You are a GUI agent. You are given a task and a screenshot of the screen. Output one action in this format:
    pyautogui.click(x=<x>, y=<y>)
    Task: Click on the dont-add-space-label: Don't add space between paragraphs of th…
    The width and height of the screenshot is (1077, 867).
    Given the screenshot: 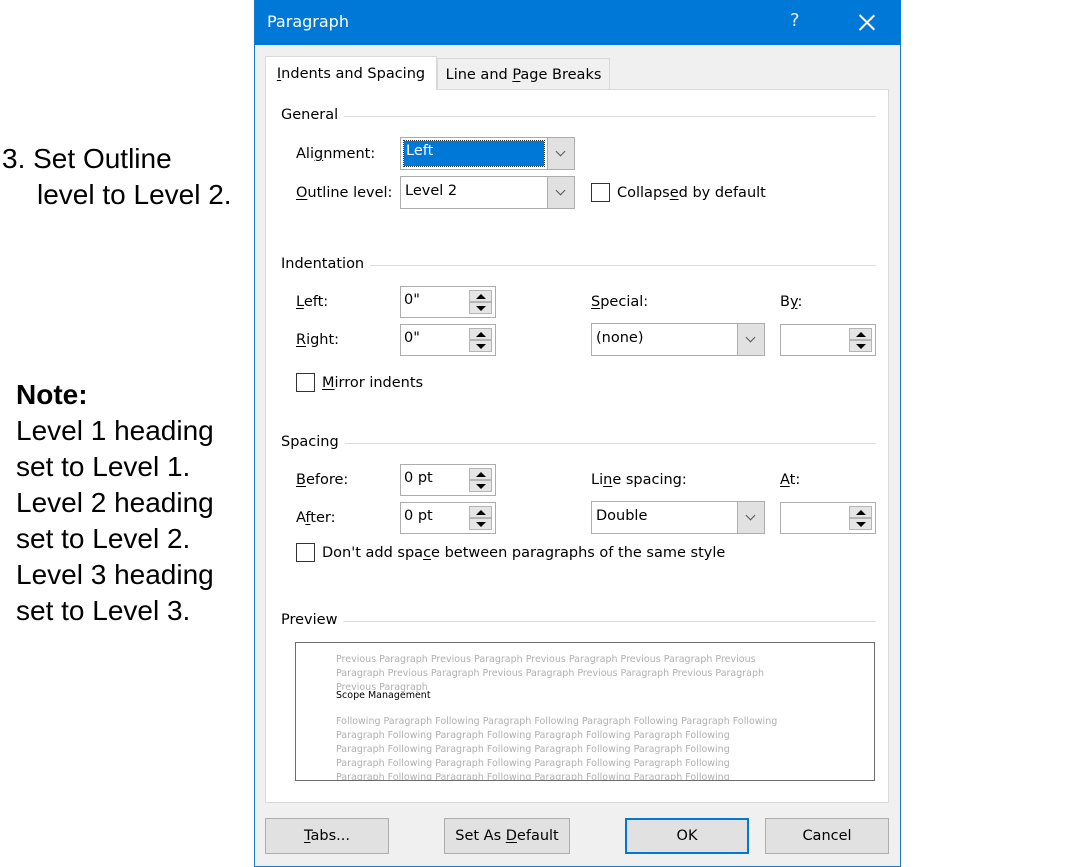 What is the action you would take?
    pyautogui.click(x=523, y=553)
    